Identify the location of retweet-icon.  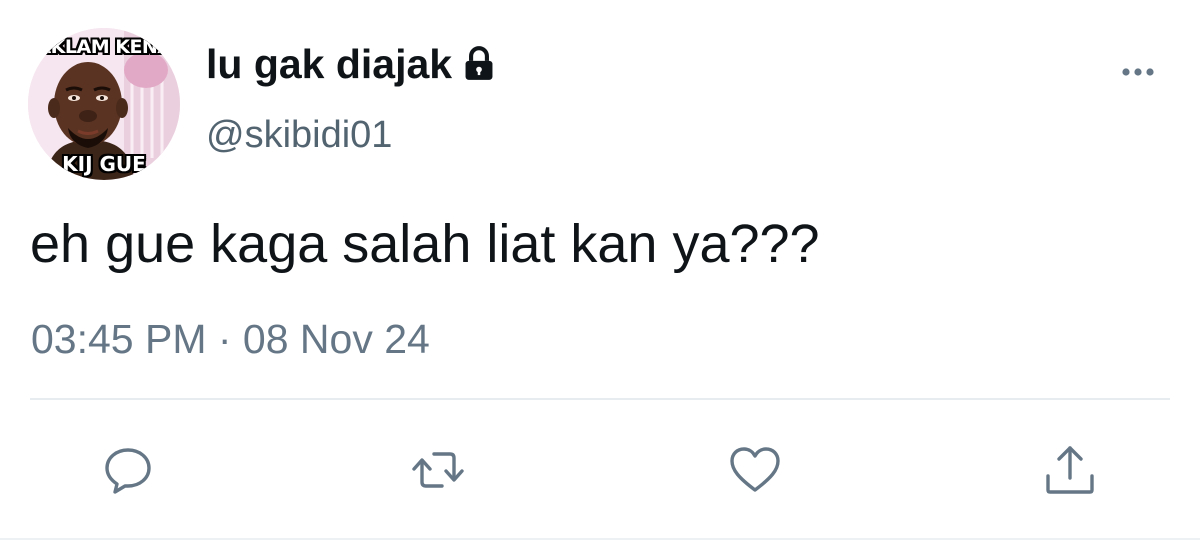
(438, 470).